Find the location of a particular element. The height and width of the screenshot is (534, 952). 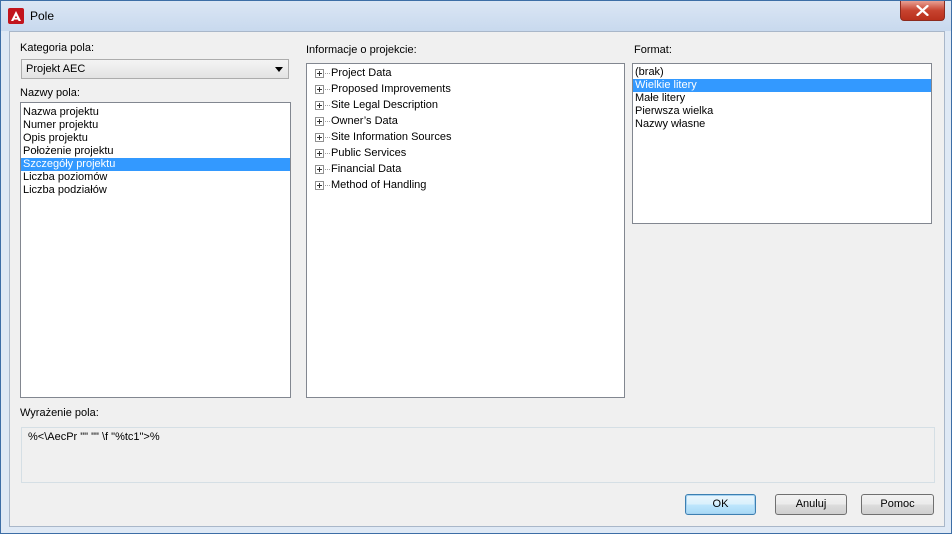

close-icon is located at coordinates (922, 10).